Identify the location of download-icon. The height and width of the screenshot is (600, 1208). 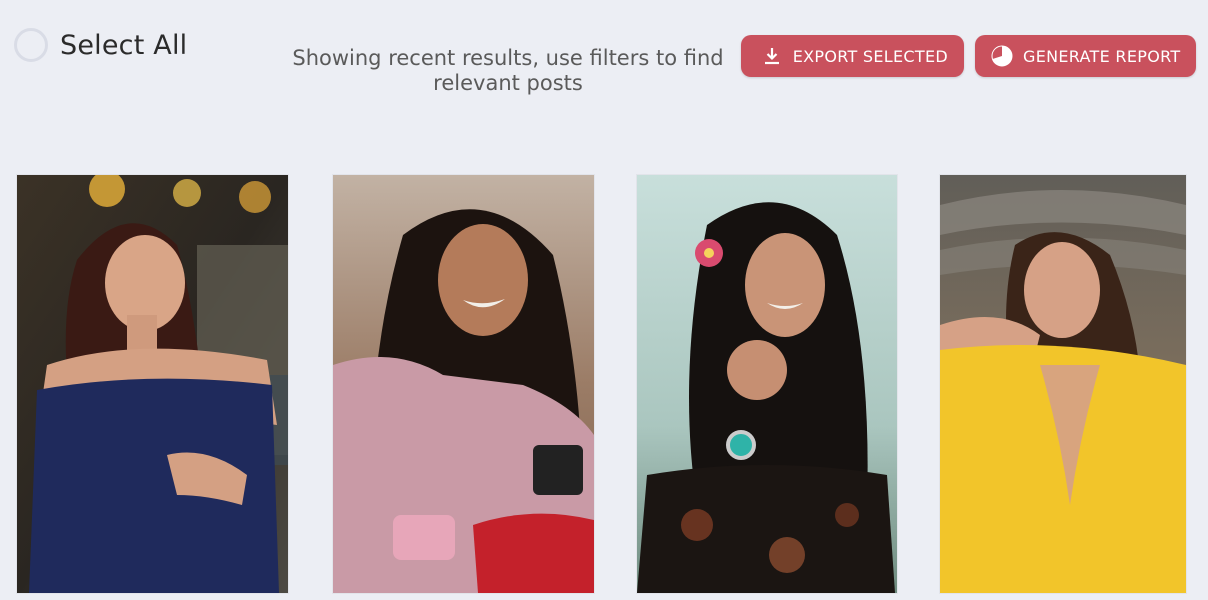
(772, 56).